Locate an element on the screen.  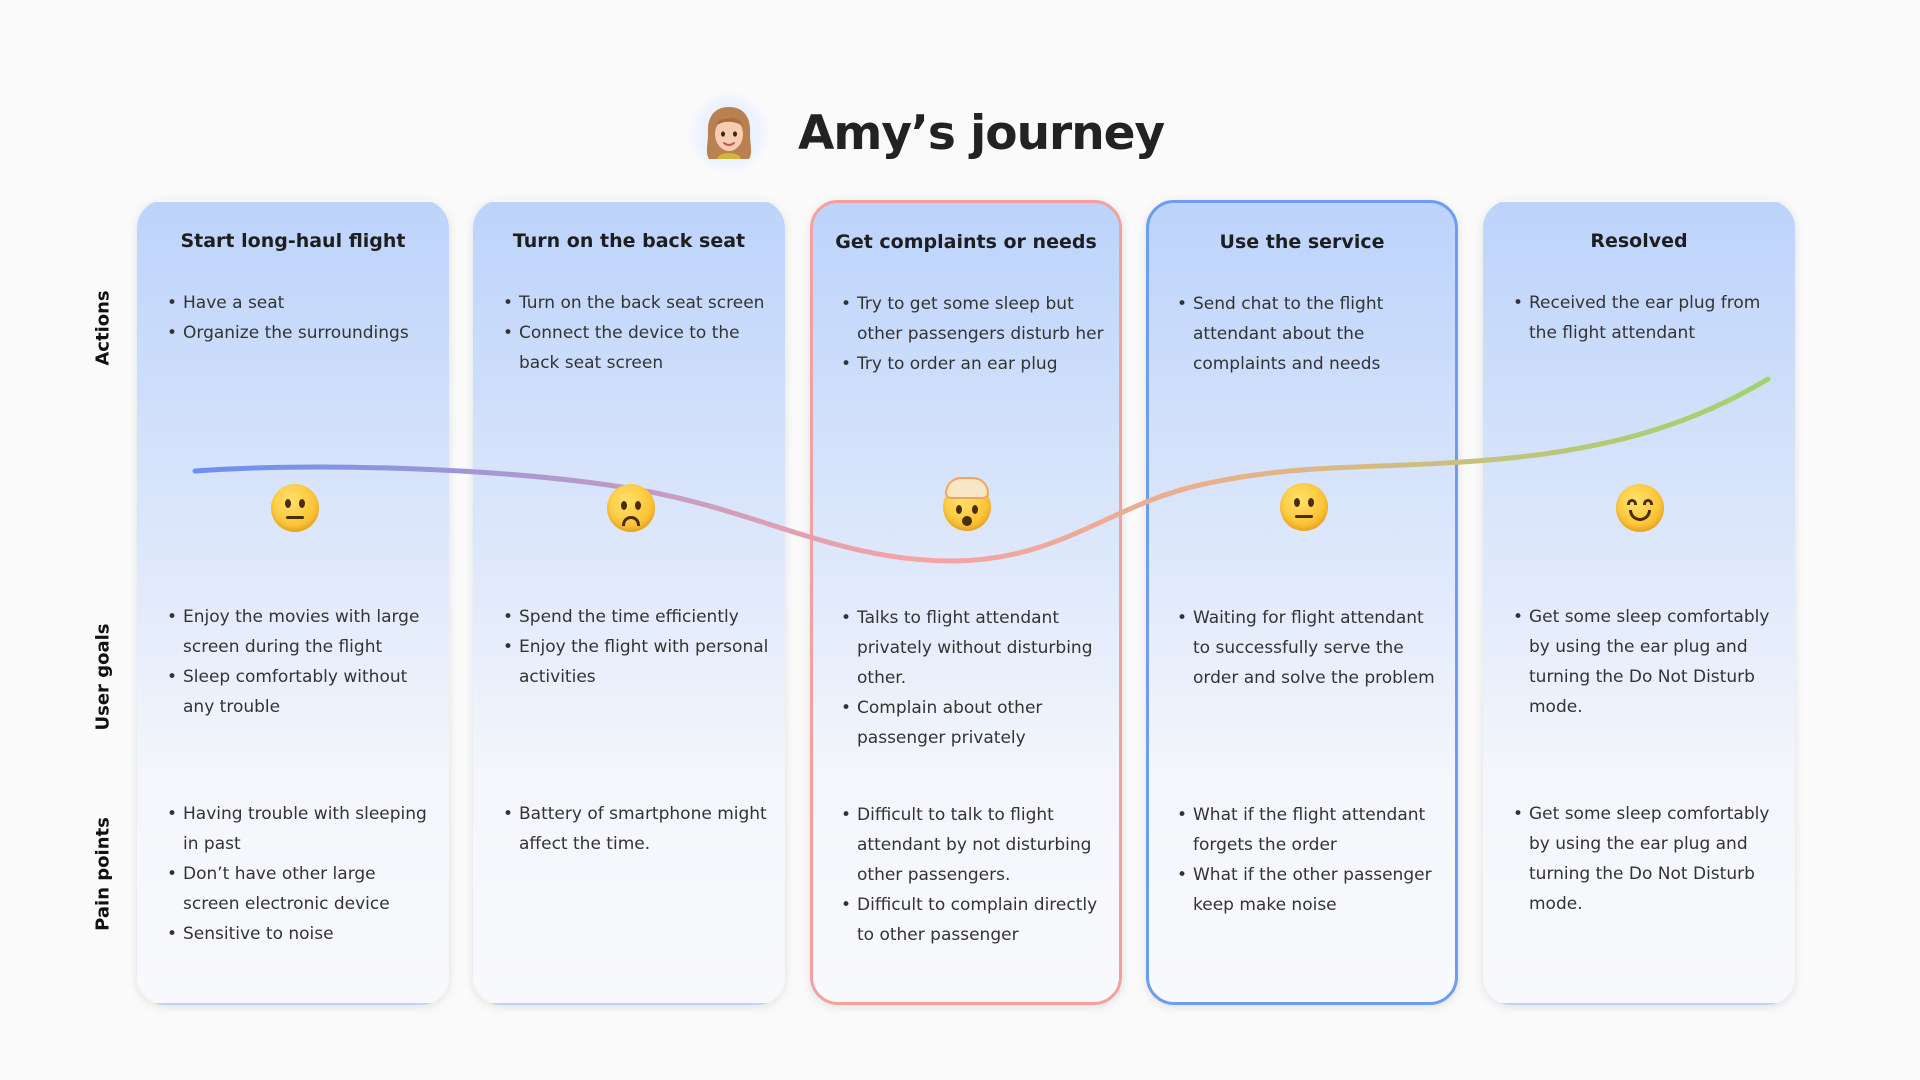
avatar is located at coordinates (729, 133).